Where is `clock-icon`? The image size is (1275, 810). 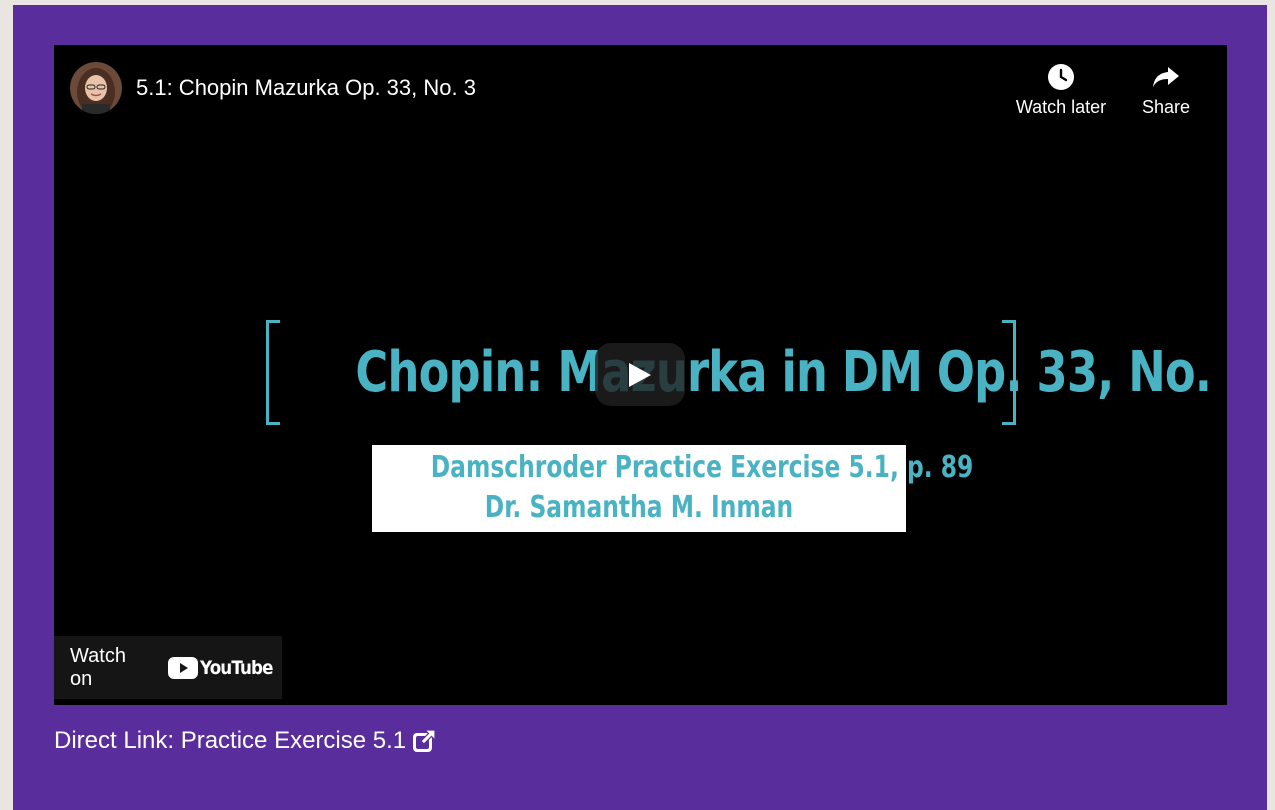
clock-icon is located at coordinates (1061, 77).